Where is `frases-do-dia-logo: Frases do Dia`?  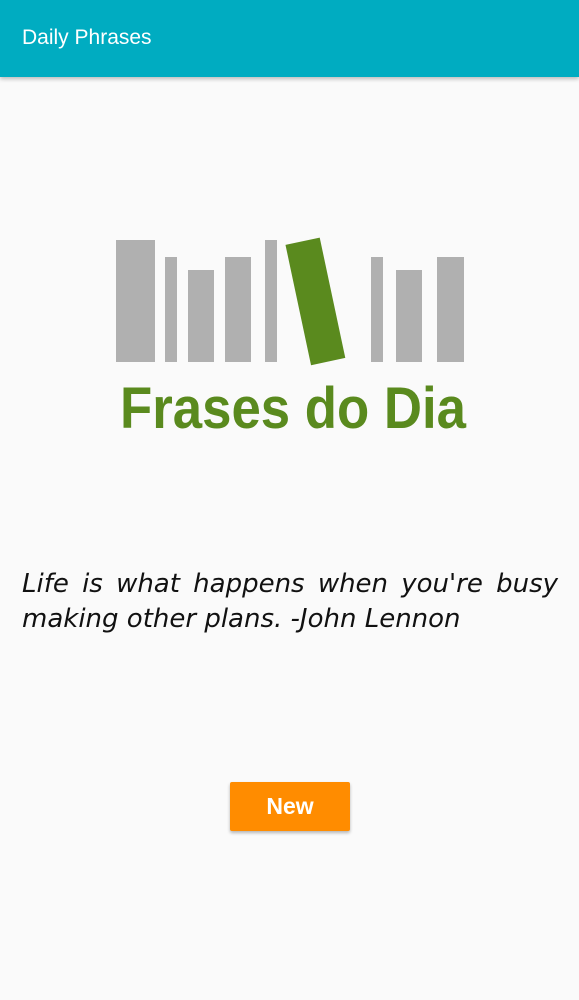
frases-do-dia-logo: Frases do Dia is located at coordinates (291, 336).